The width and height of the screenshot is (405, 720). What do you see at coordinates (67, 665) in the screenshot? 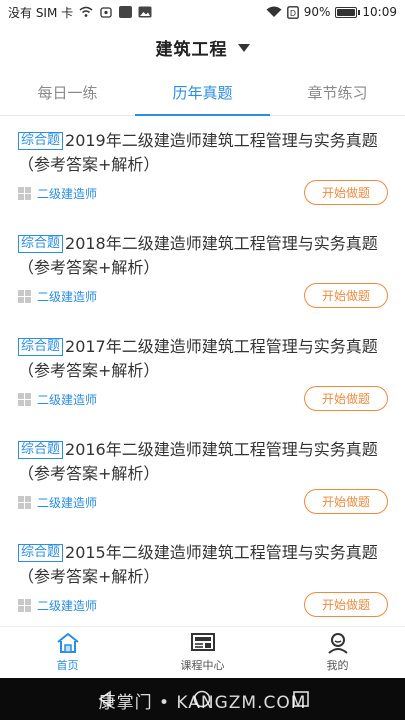
I see `nav-home-label: 首页` at bounding box center [67, 665].